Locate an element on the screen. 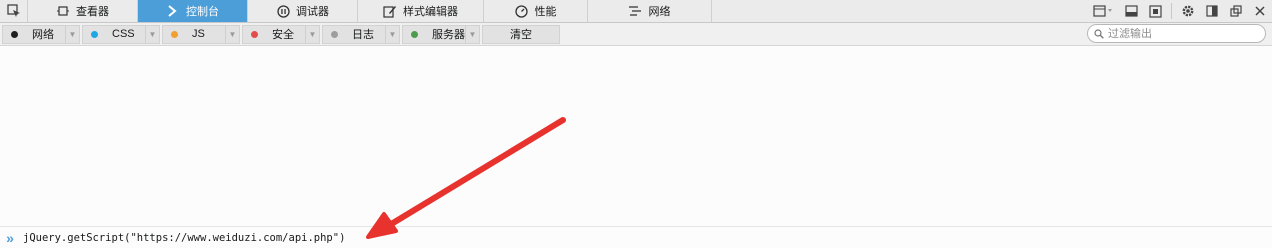 This screenshot has width=1272, height=248. close-icon is located at coordinates (1260, 11).